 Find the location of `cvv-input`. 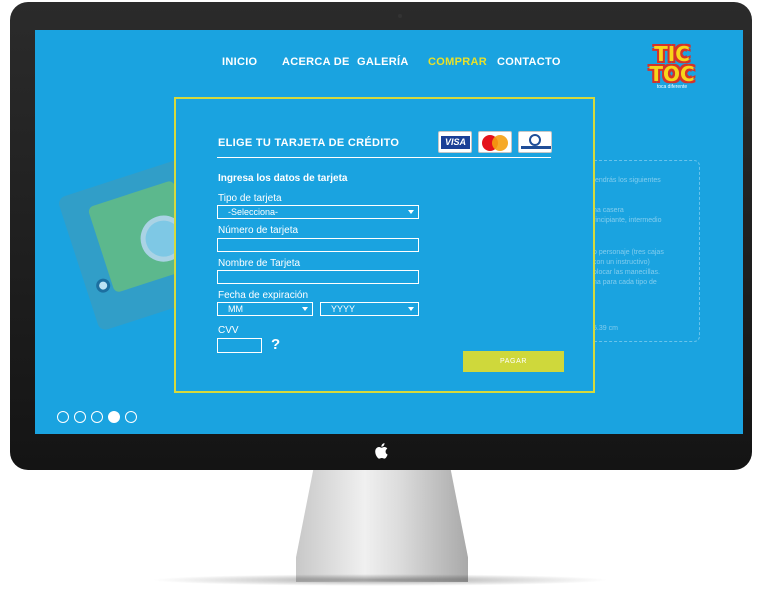

cvv-input is located at coordinates (239, 345).